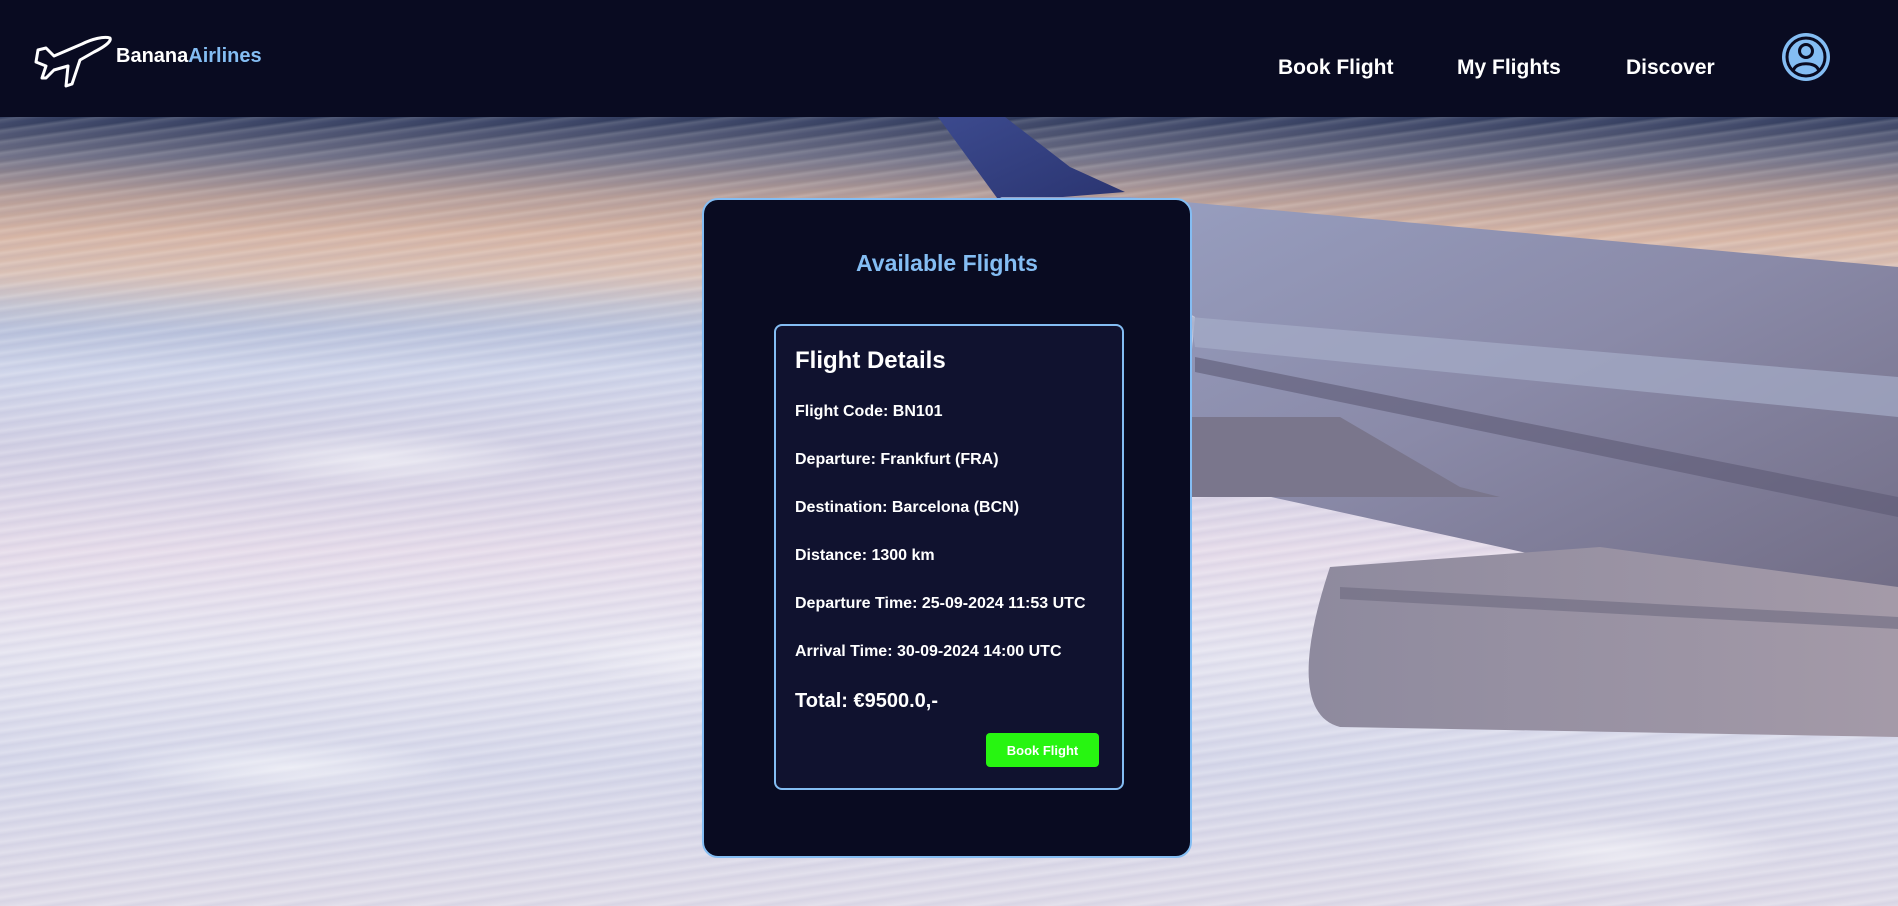 This screenshot has width=1898, height=906. I want to click on nav-book-flight: Book Flight, so click(1335, 68).